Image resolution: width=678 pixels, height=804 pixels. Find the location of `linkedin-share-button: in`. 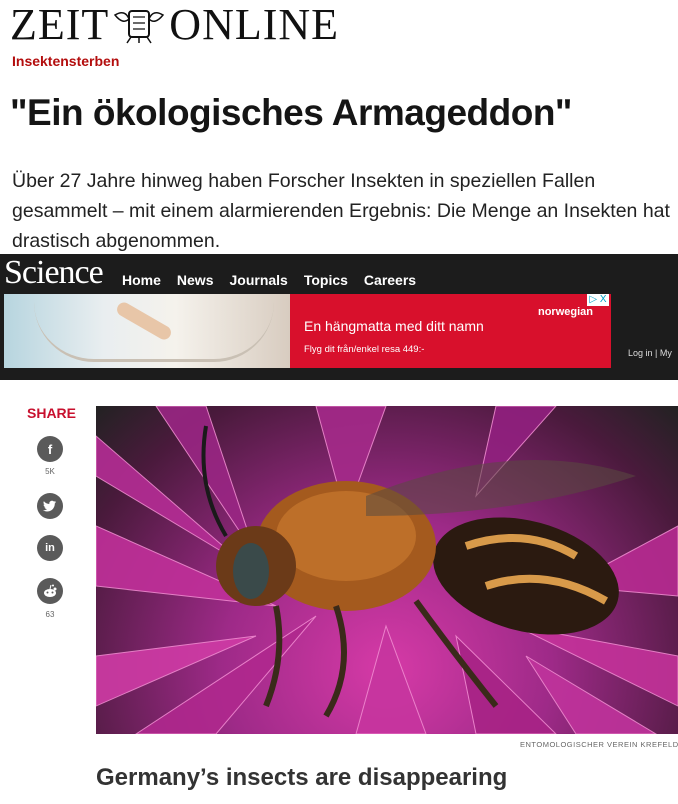

linkedin-share-button: in is located at coordinates (50, 548).